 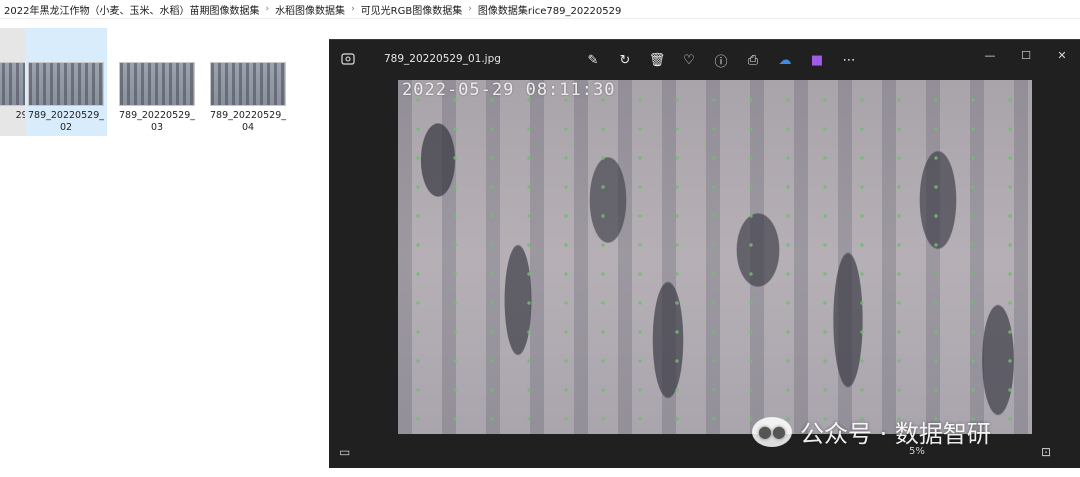 I want to click on rotate-icon: ↻, so click(x=625, y=60).